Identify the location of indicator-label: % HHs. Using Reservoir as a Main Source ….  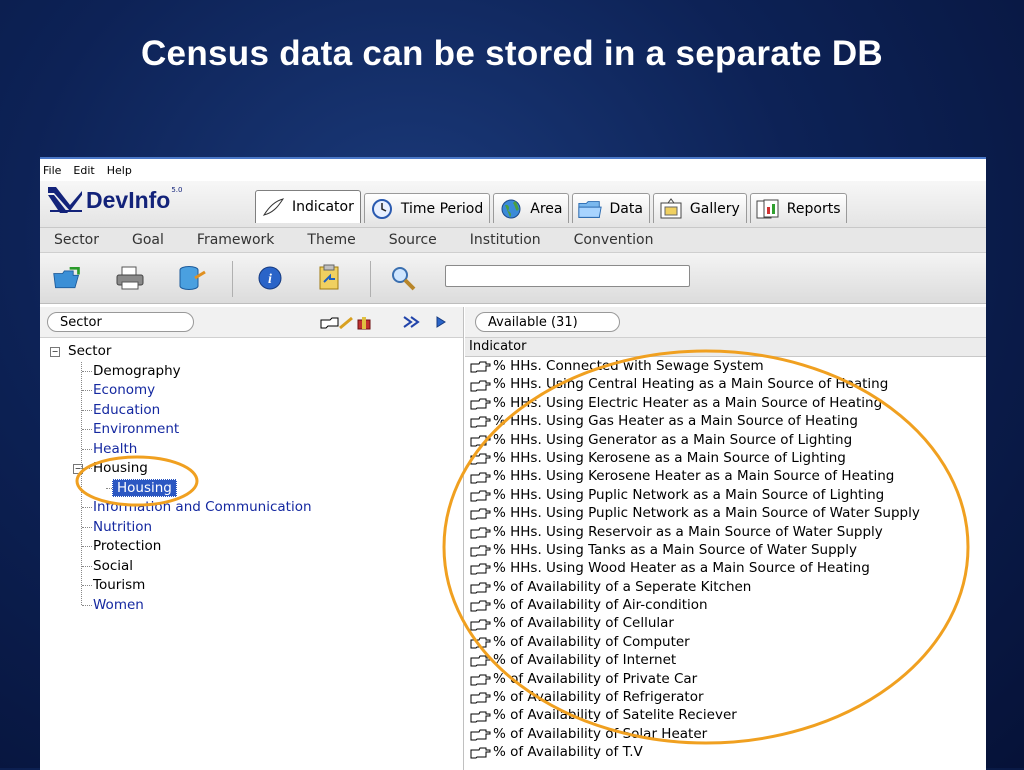
(688, 531).